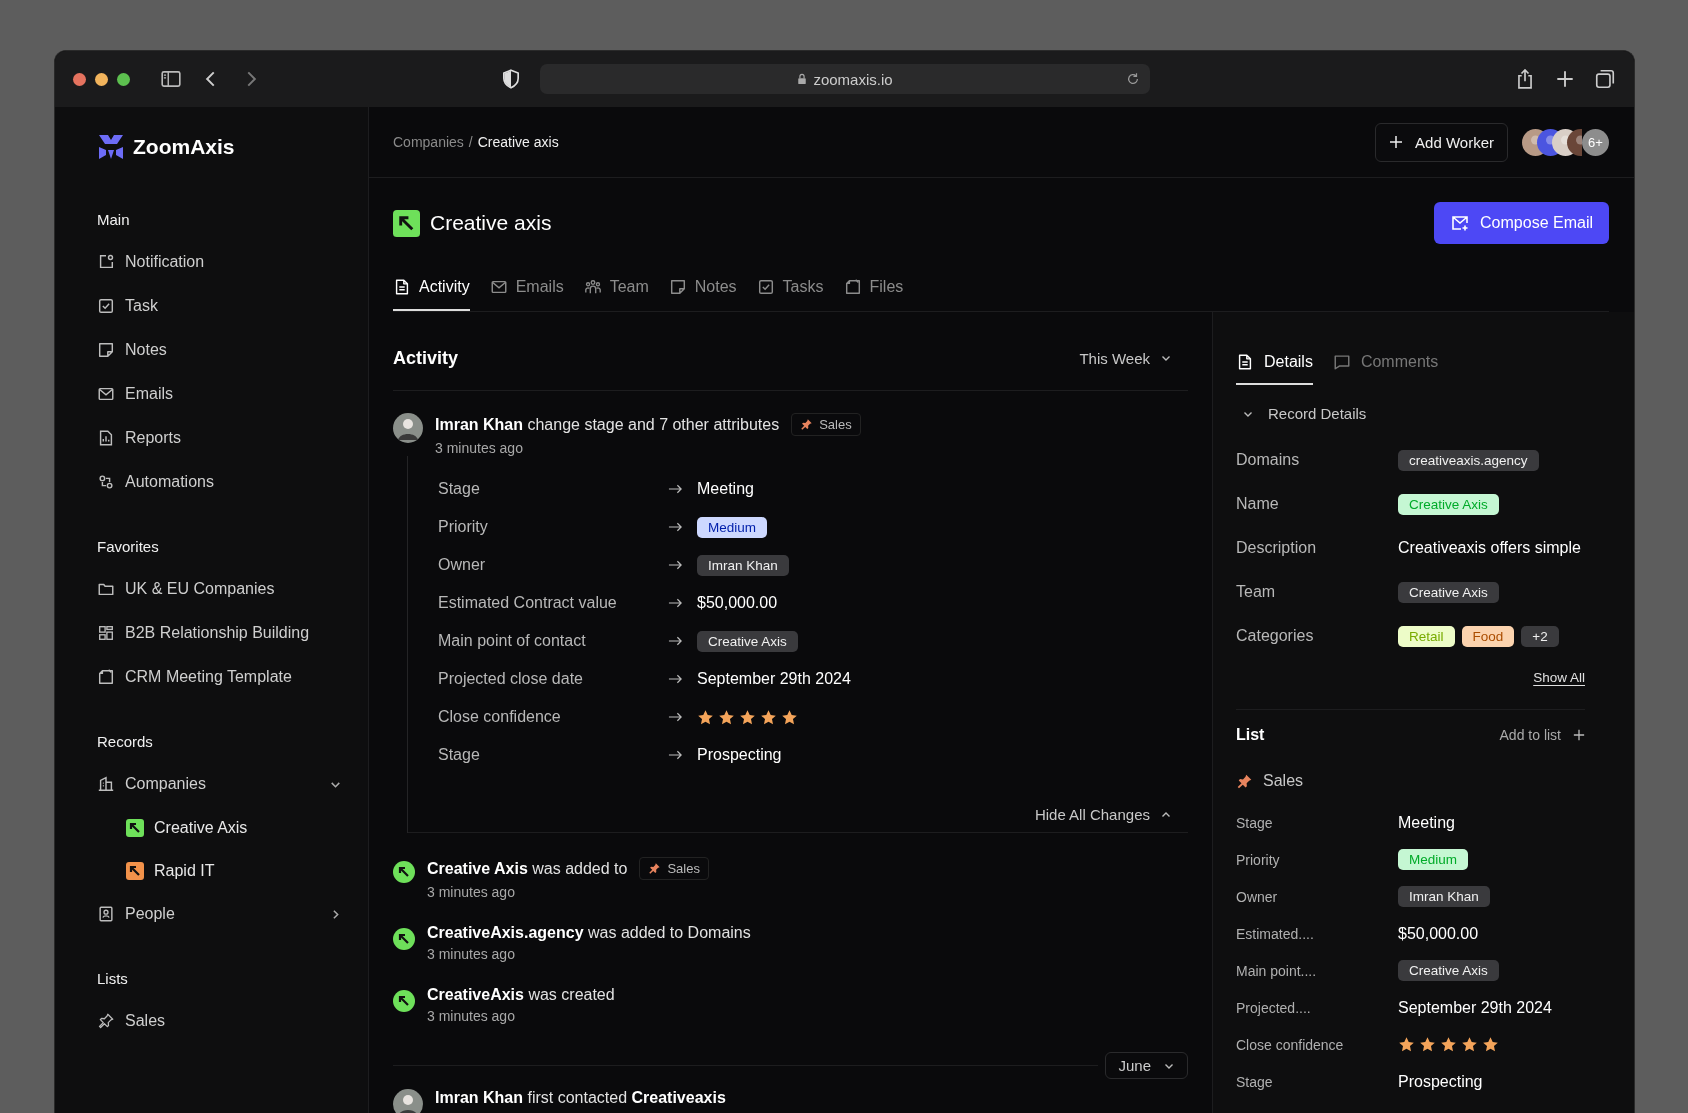 This screenshot has width=1688, height=1113. I want to click on add-to-list-button: Add to list, so click(1542, 735).